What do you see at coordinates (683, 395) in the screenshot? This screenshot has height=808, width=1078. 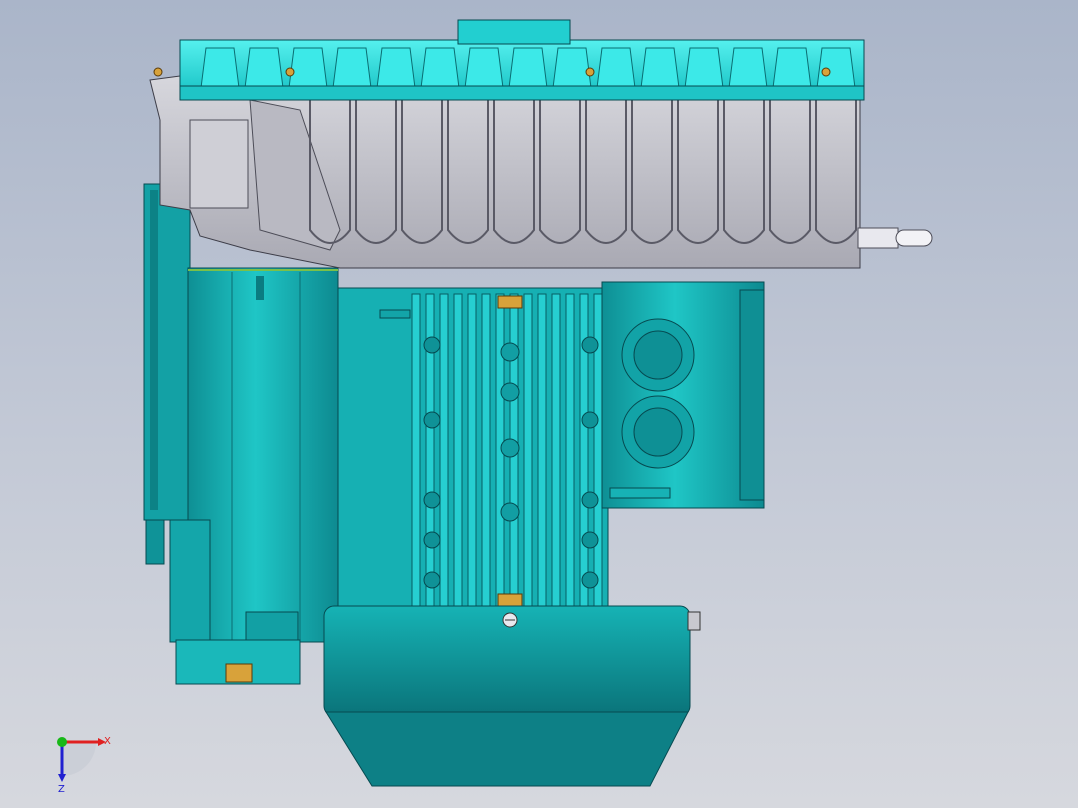 I see `terminal-box` at bounding box center [683, 395].